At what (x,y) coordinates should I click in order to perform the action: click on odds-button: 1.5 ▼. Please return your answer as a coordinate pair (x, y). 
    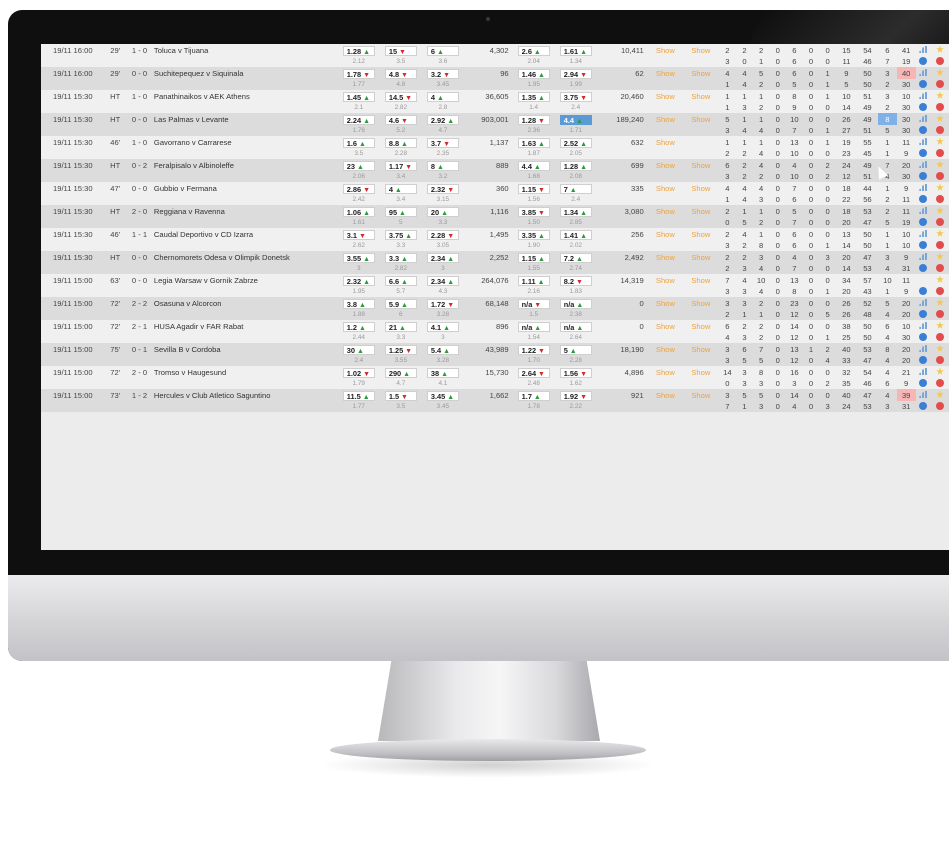
    Looking at the image, I should click on (400, 395).